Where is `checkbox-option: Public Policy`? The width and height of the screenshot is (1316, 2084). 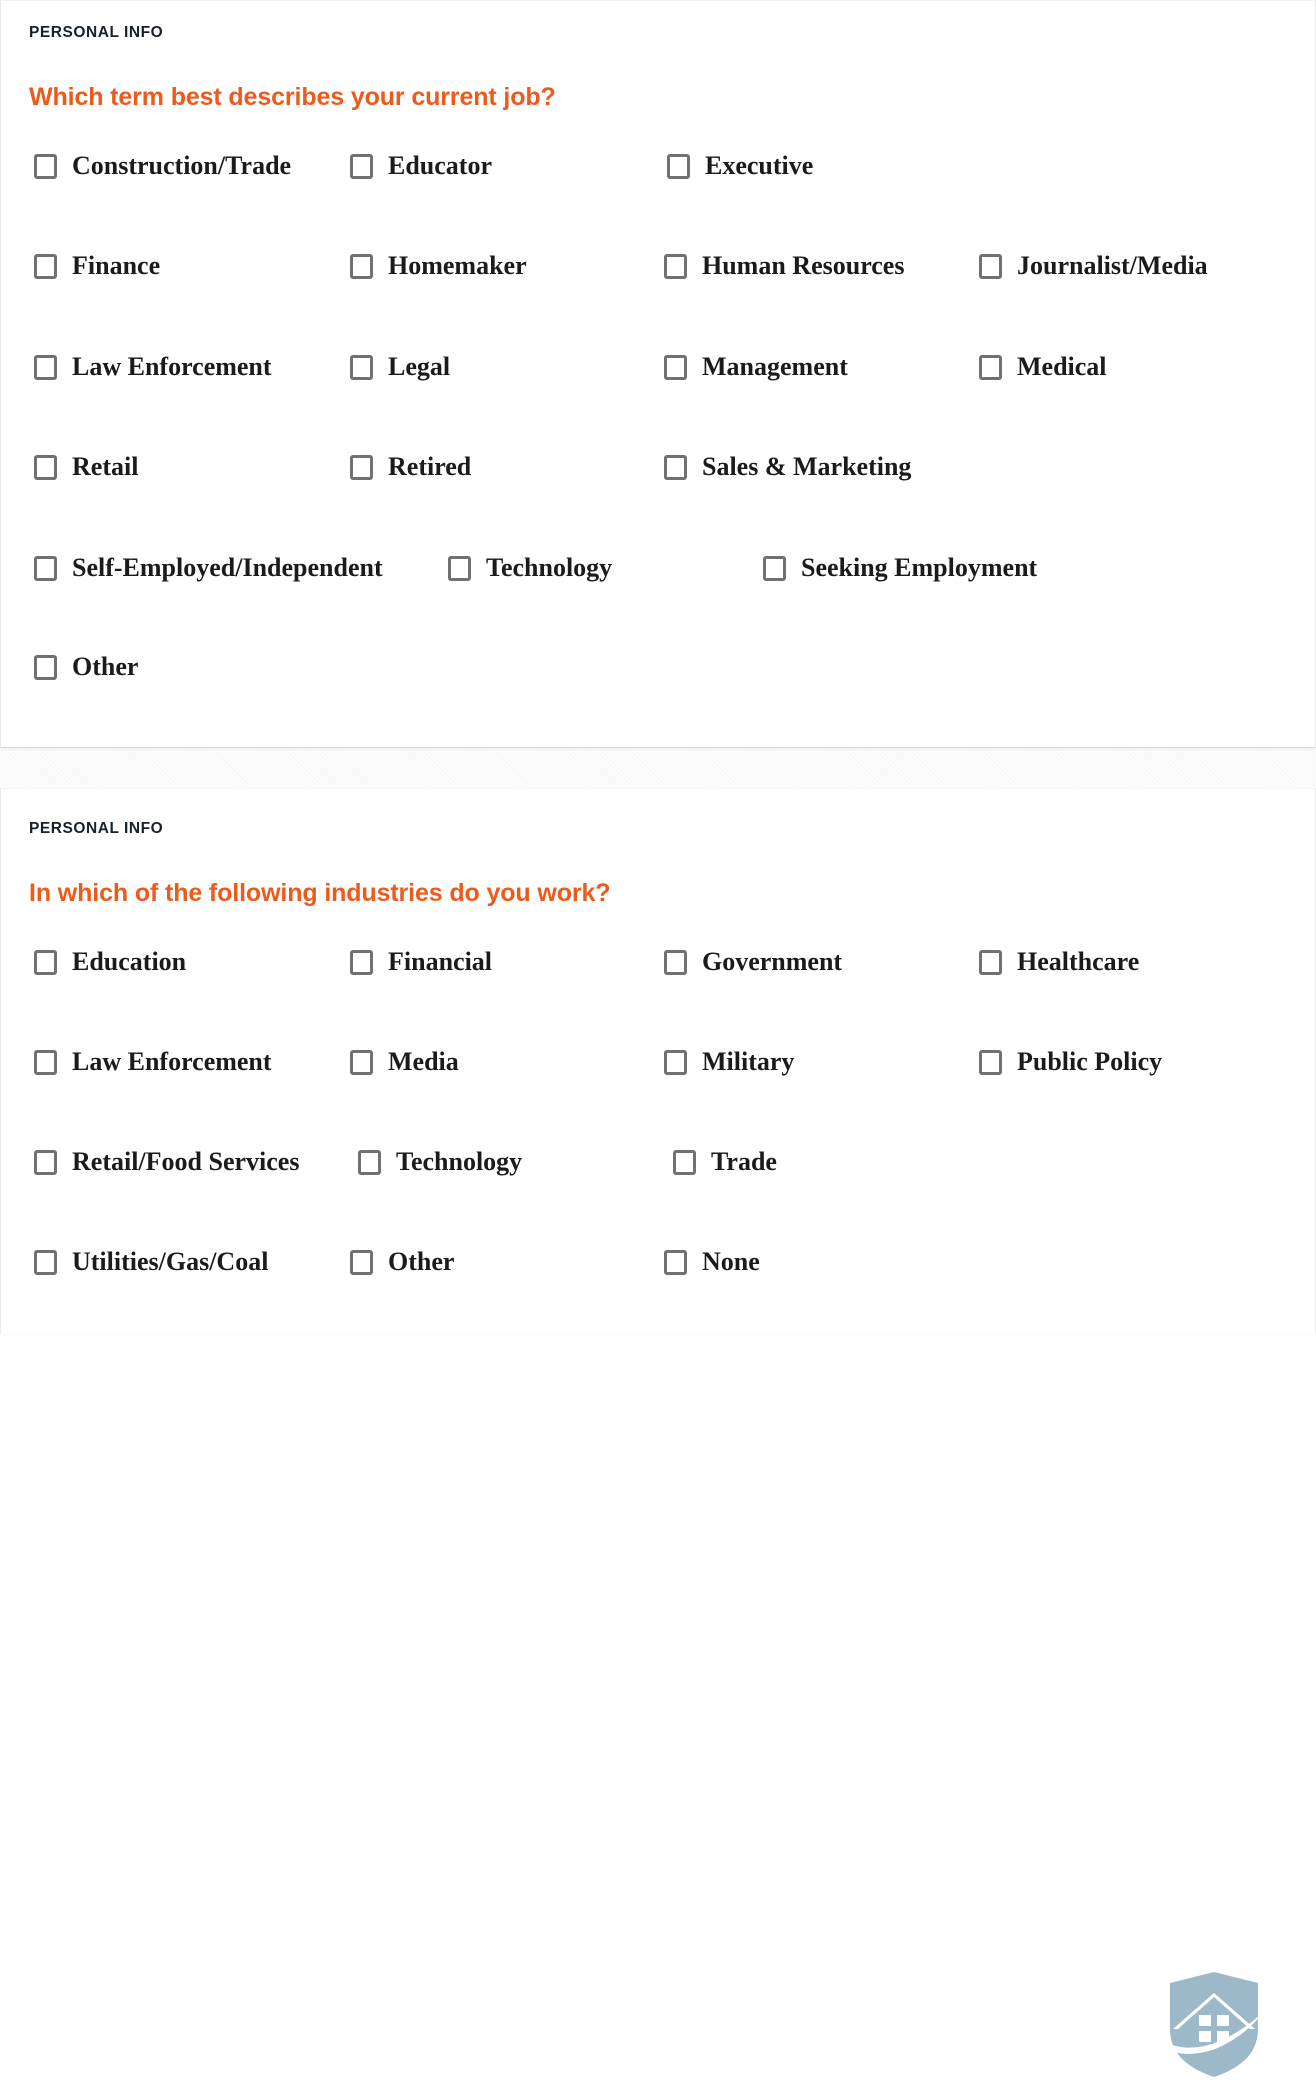 checkbox-option: Public Policy is located at coordinates (1070, 1062).